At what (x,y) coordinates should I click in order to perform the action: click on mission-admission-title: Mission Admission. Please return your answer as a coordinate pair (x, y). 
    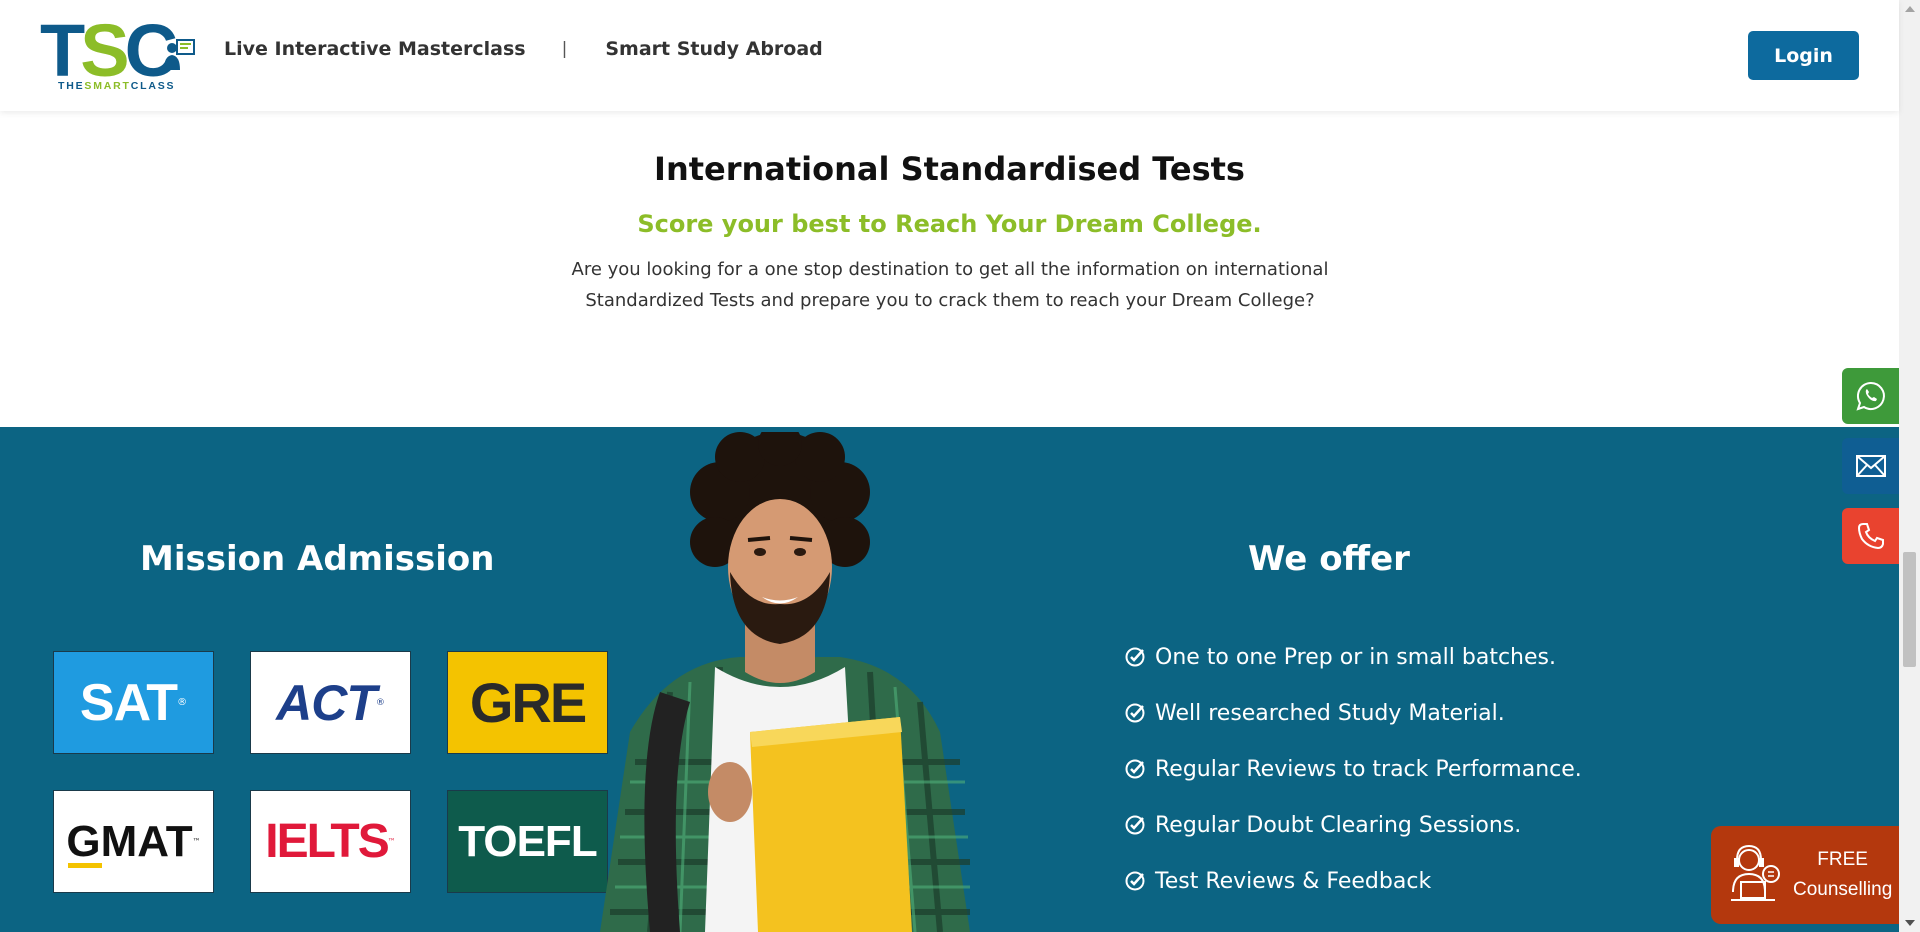
    Looking at the image, I should click on (317, 559).